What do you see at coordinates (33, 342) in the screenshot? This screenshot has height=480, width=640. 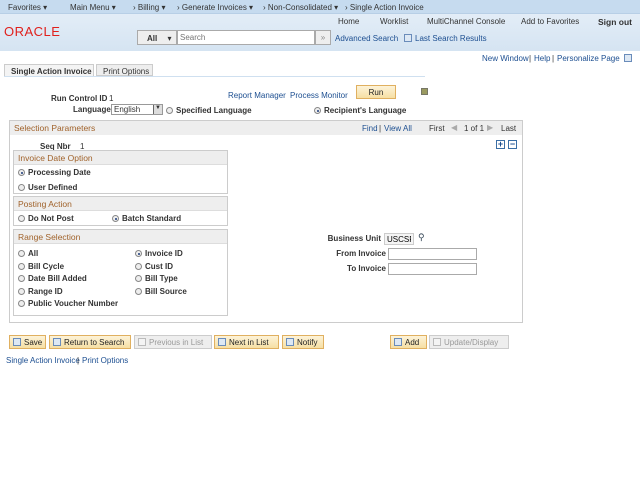 I see `button-label: Save` at bounding box center [33, 342].